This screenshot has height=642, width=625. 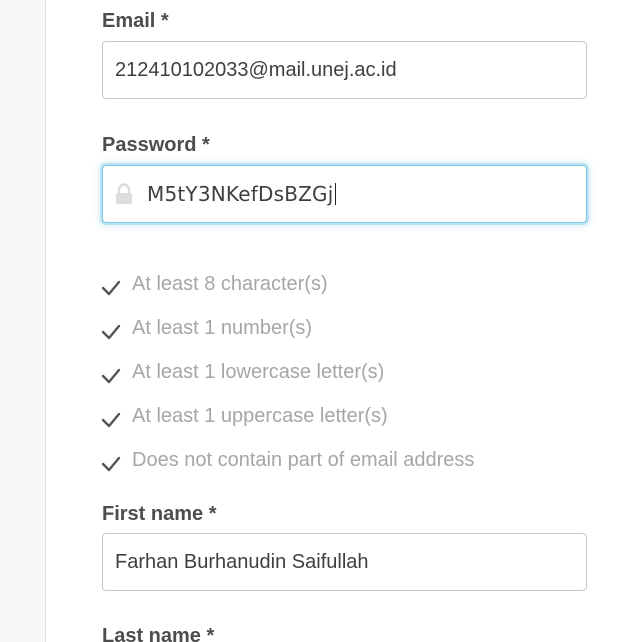 I want to click on email-field: 212410102033@mail.unej.ac.id, so click(x=344, y=70).